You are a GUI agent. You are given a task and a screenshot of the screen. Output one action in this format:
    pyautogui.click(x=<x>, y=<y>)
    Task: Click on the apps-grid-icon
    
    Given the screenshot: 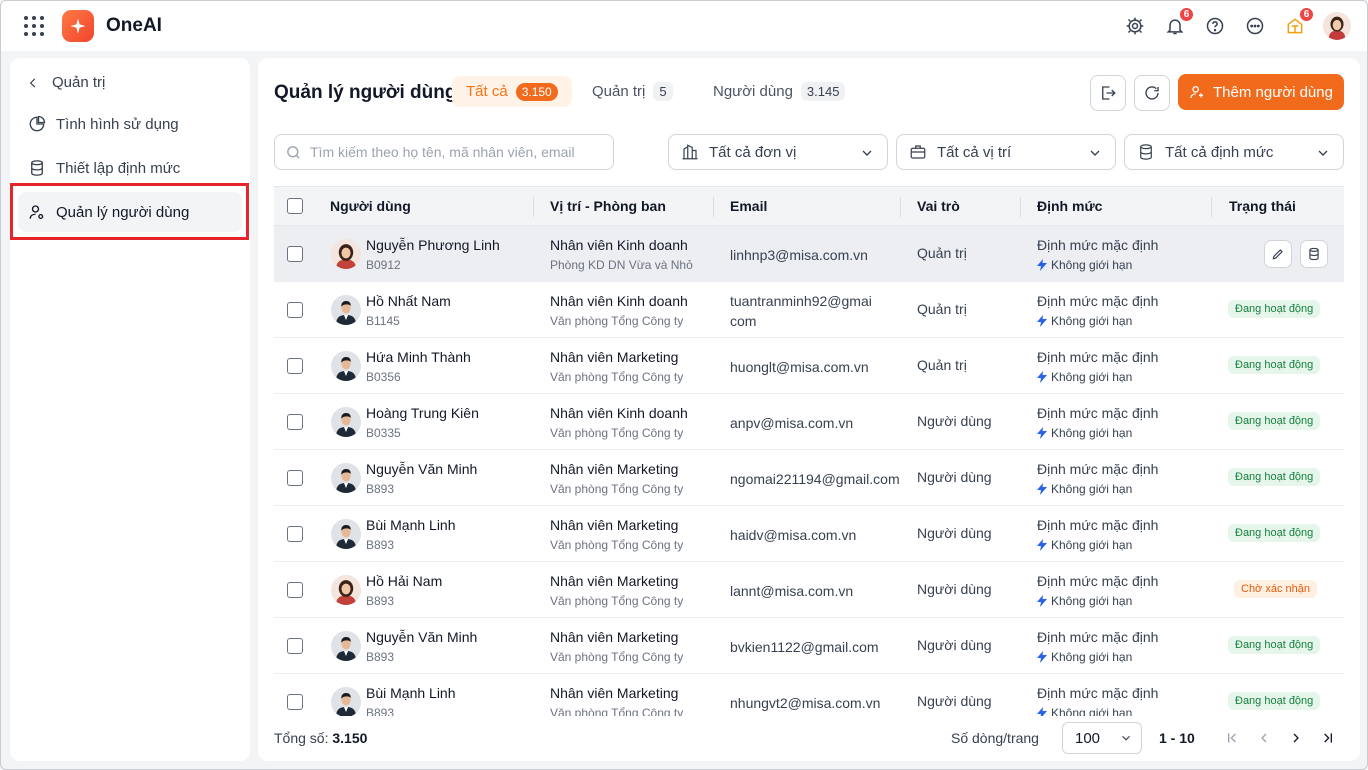 What is the action you would take?
    pyautogui.click(x=34, y=26)
    